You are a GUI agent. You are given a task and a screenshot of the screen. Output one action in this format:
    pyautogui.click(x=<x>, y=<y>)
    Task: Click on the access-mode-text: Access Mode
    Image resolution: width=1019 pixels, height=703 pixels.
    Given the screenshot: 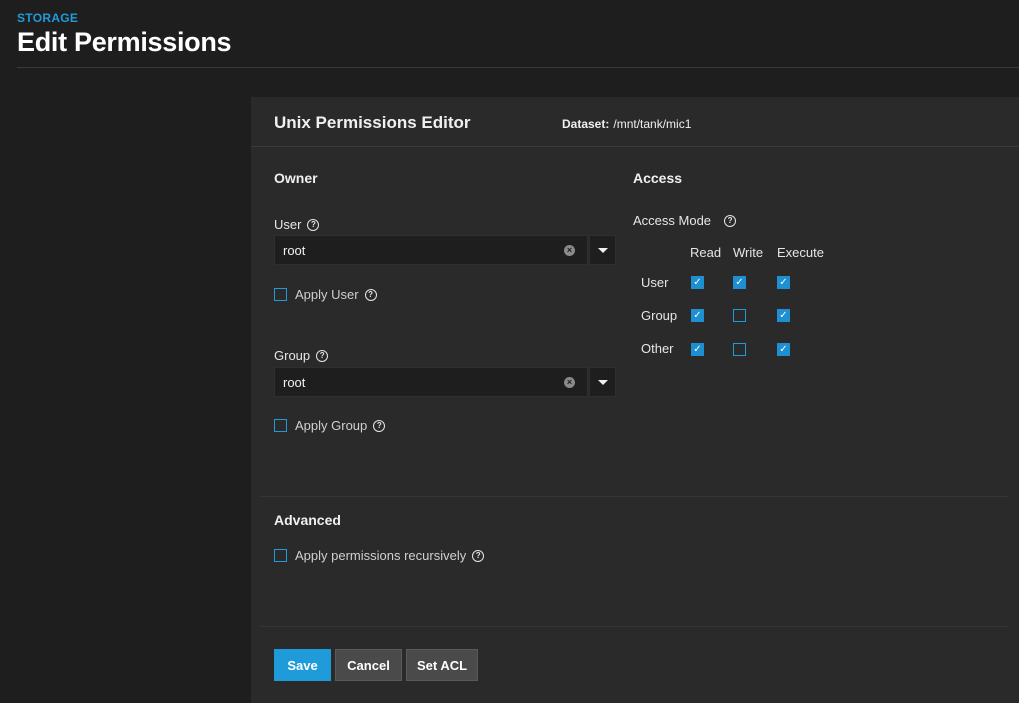 What is the action you would take?
    pyautogui.click(x=672, y=220)
    